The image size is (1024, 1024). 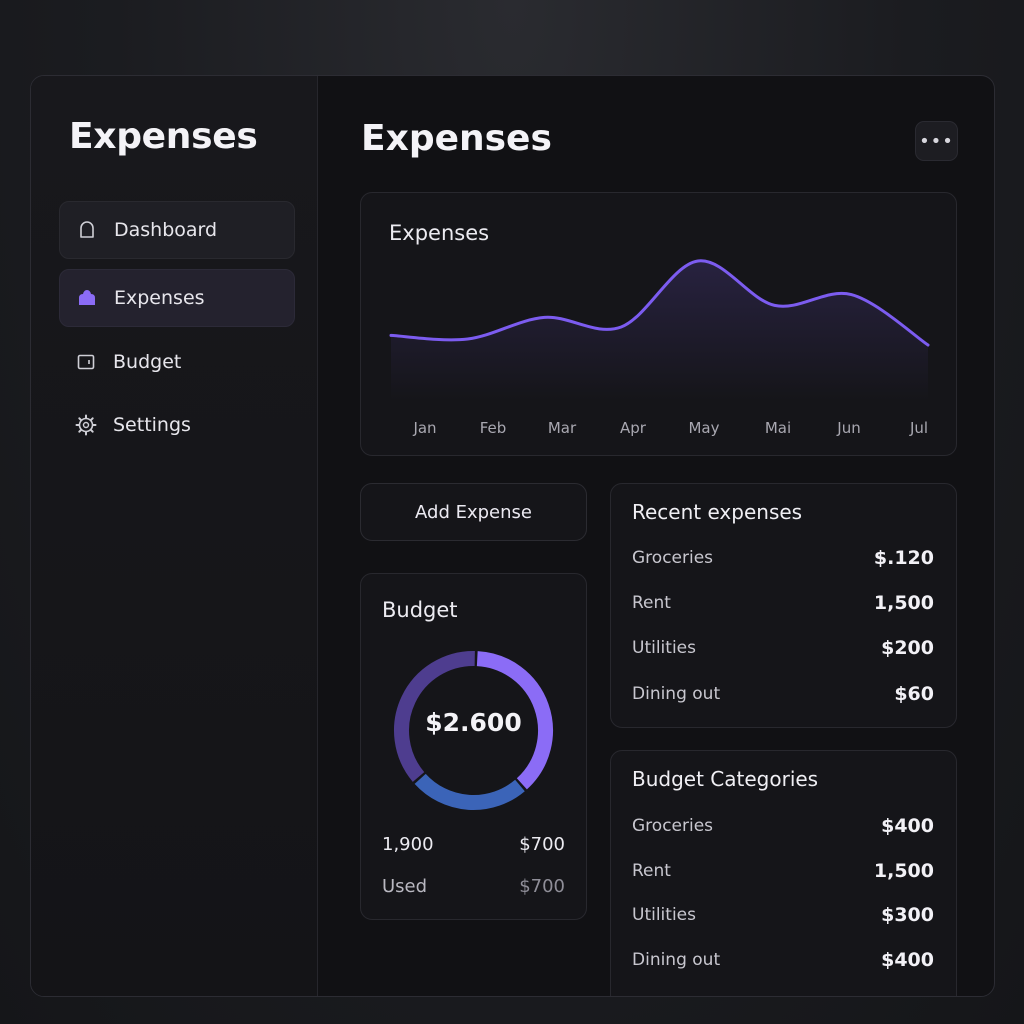 What do you see at coordinates (676, 960) in the screenshot?
I see `category-name: Dining out` at bounding box center [676, 960].